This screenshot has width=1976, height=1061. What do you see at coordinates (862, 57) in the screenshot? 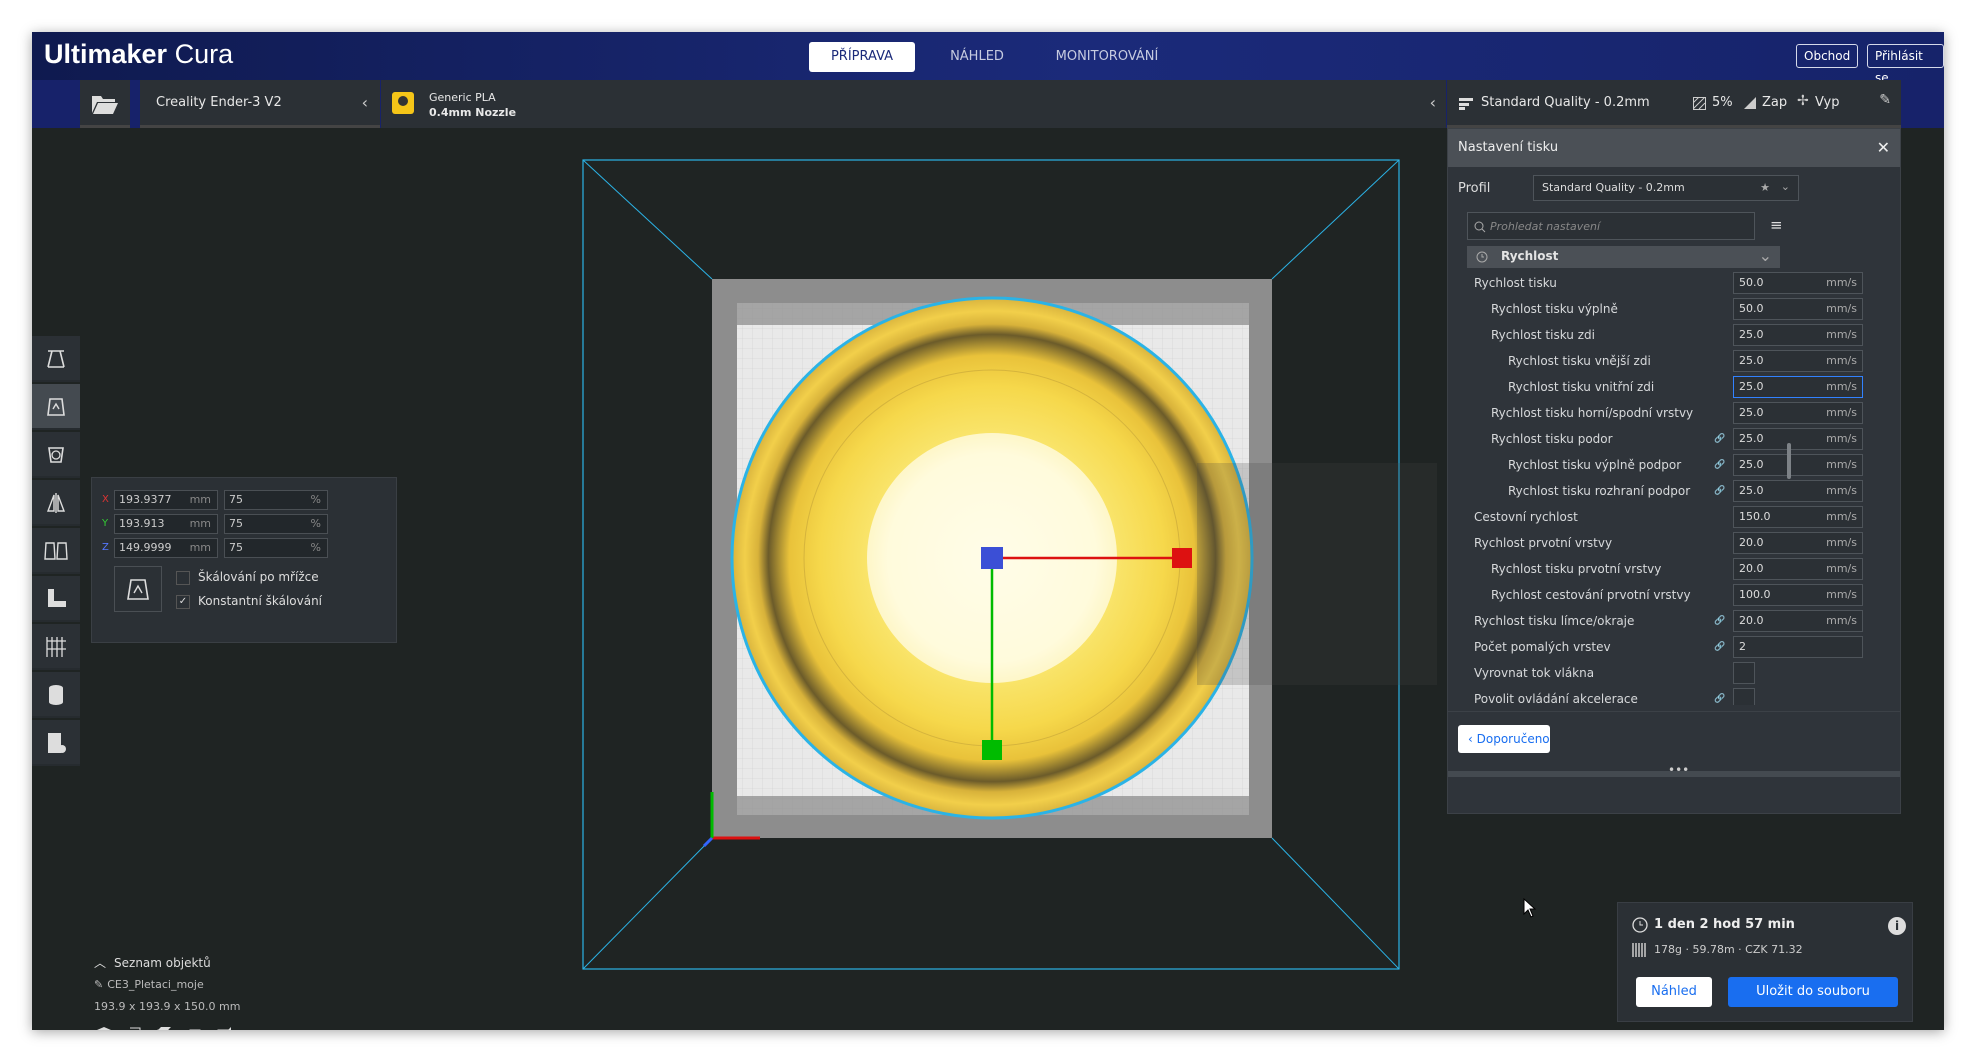
I see `tab-prepare: PŘÍPRAVA` at bounding box center [862, 57].